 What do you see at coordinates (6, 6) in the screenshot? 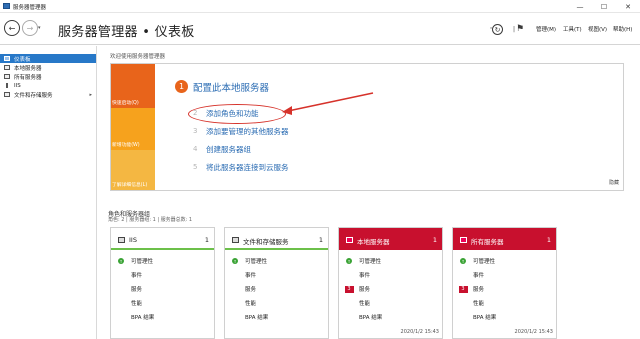
I see `server-manager-app-icon` at bounding box center [6, 6].